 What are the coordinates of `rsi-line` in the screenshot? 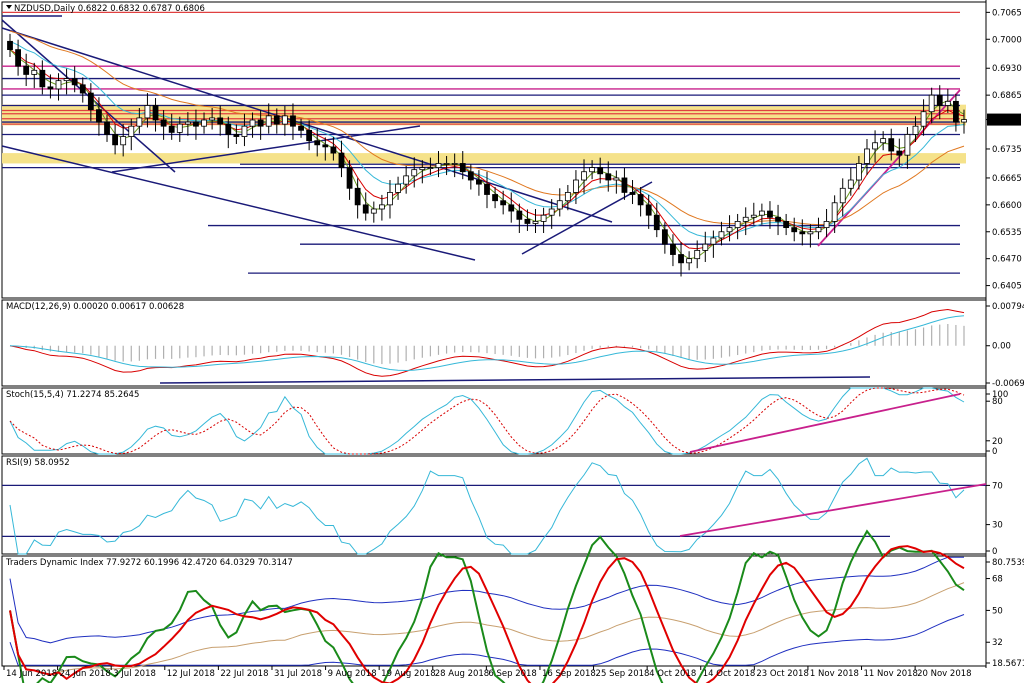 It's located at (487, 506).